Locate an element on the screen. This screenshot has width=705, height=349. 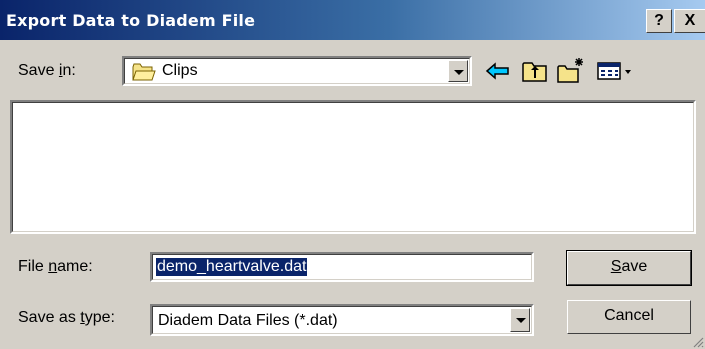
back-button is located at coordinates (498, 71).